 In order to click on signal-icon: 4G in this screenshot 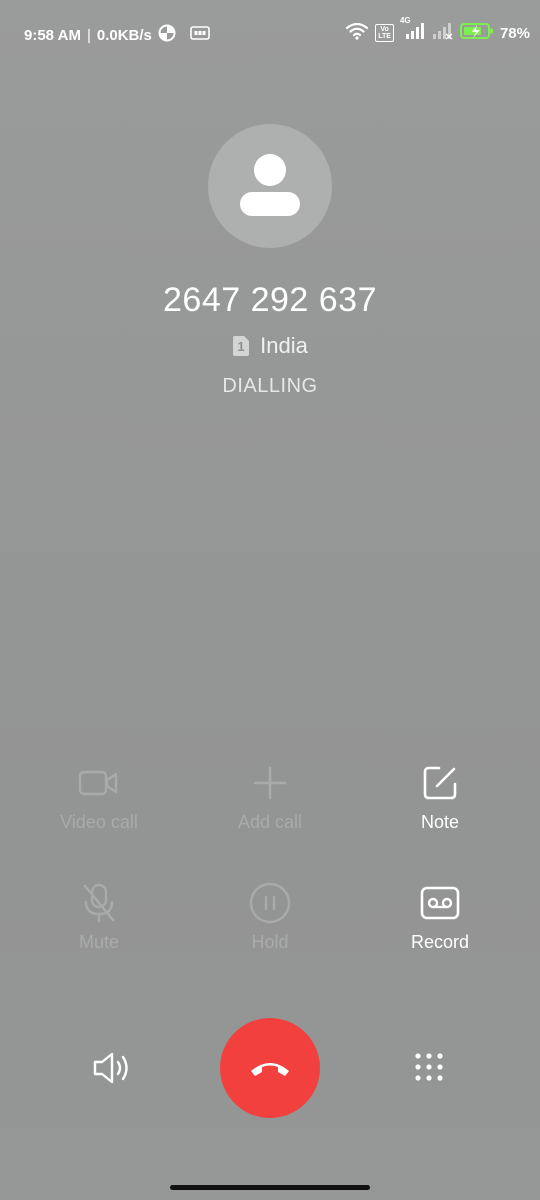, I will do `click(413, 30)`.